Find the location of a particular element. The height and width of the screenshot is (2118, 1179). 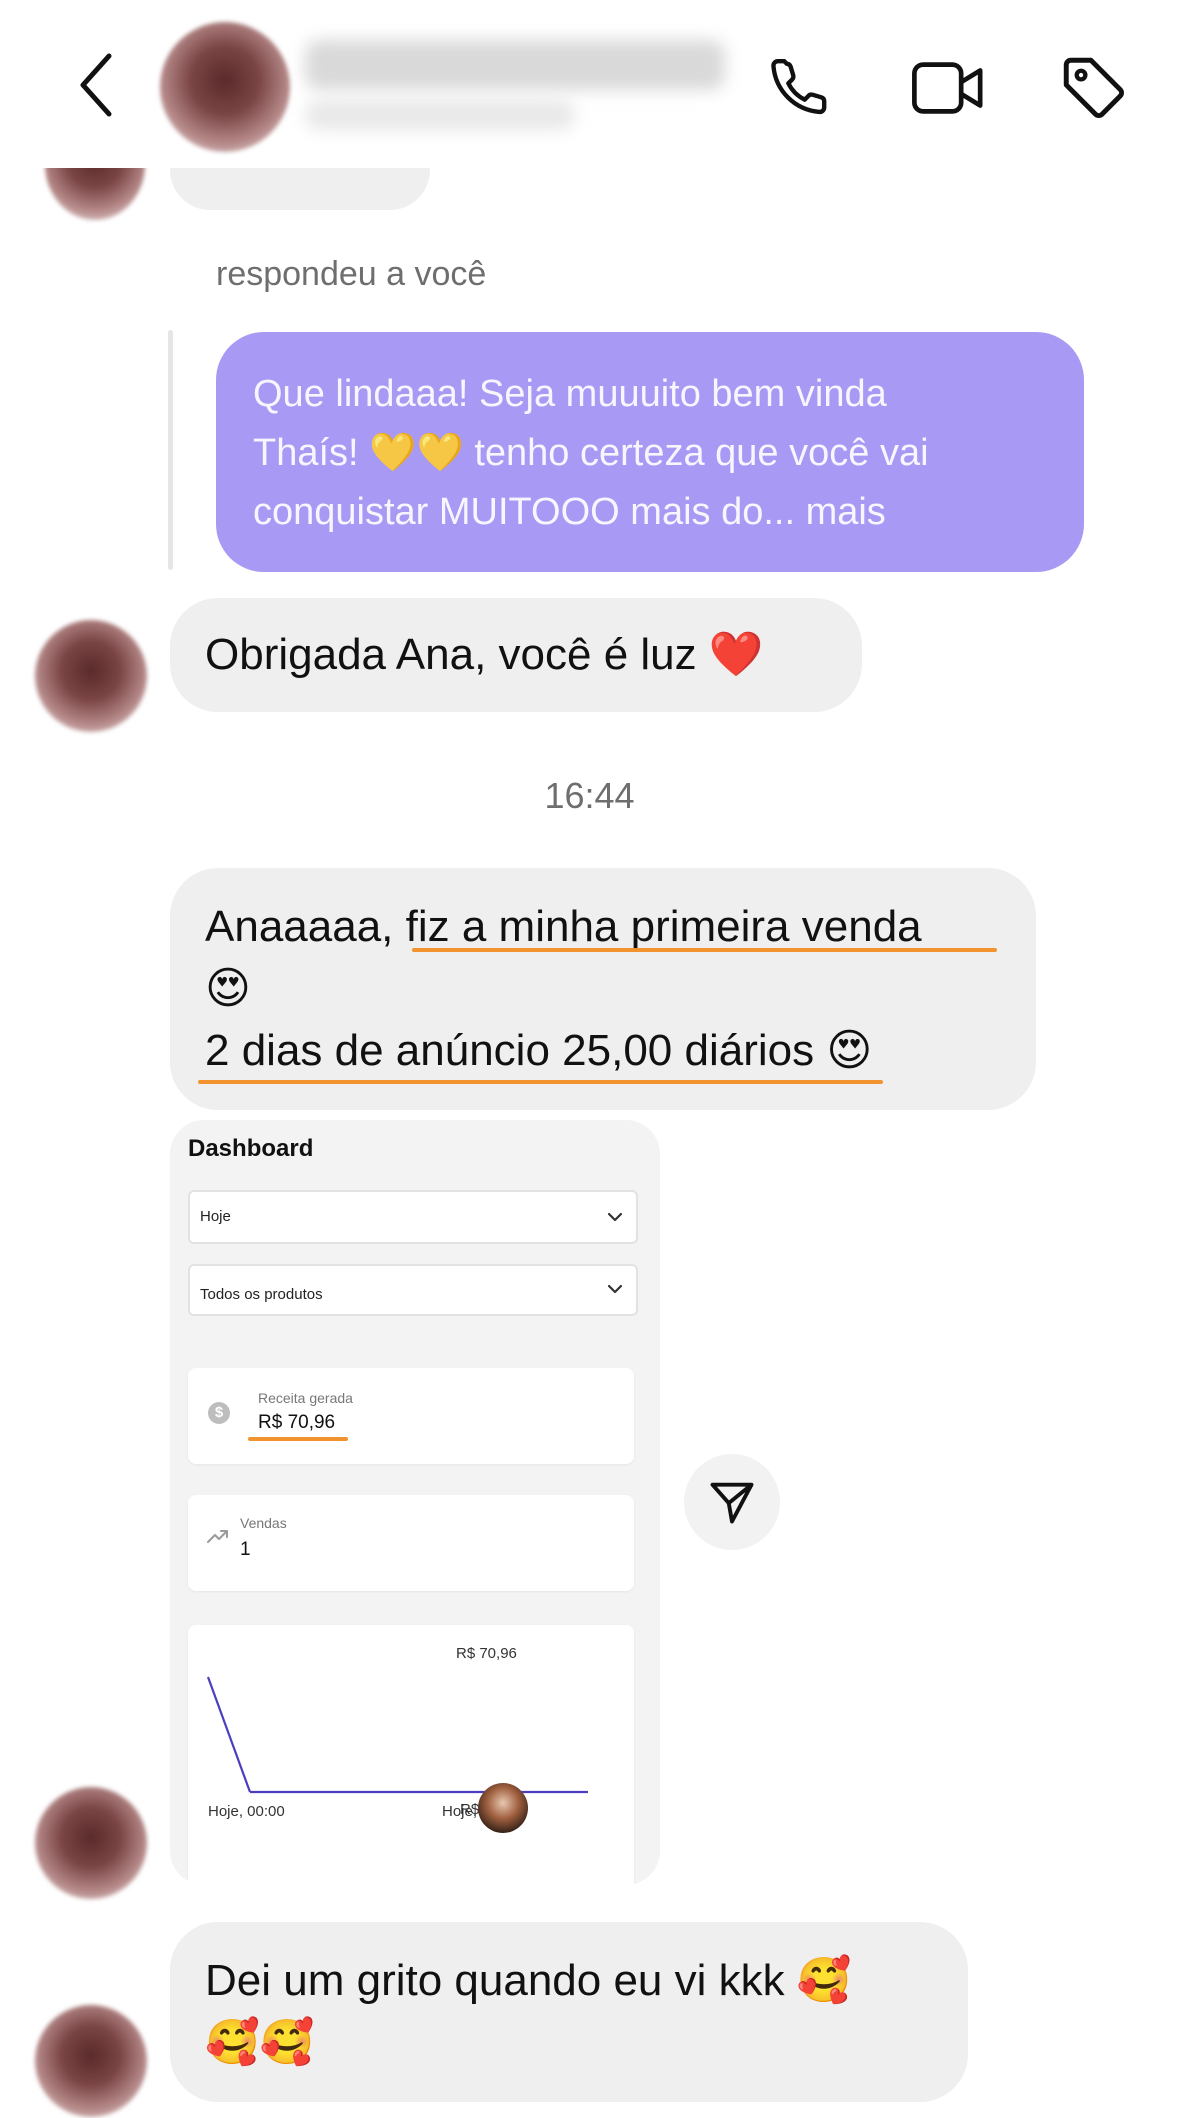

message-text: 🥰🥰 is located at coordinates (260, 2042).